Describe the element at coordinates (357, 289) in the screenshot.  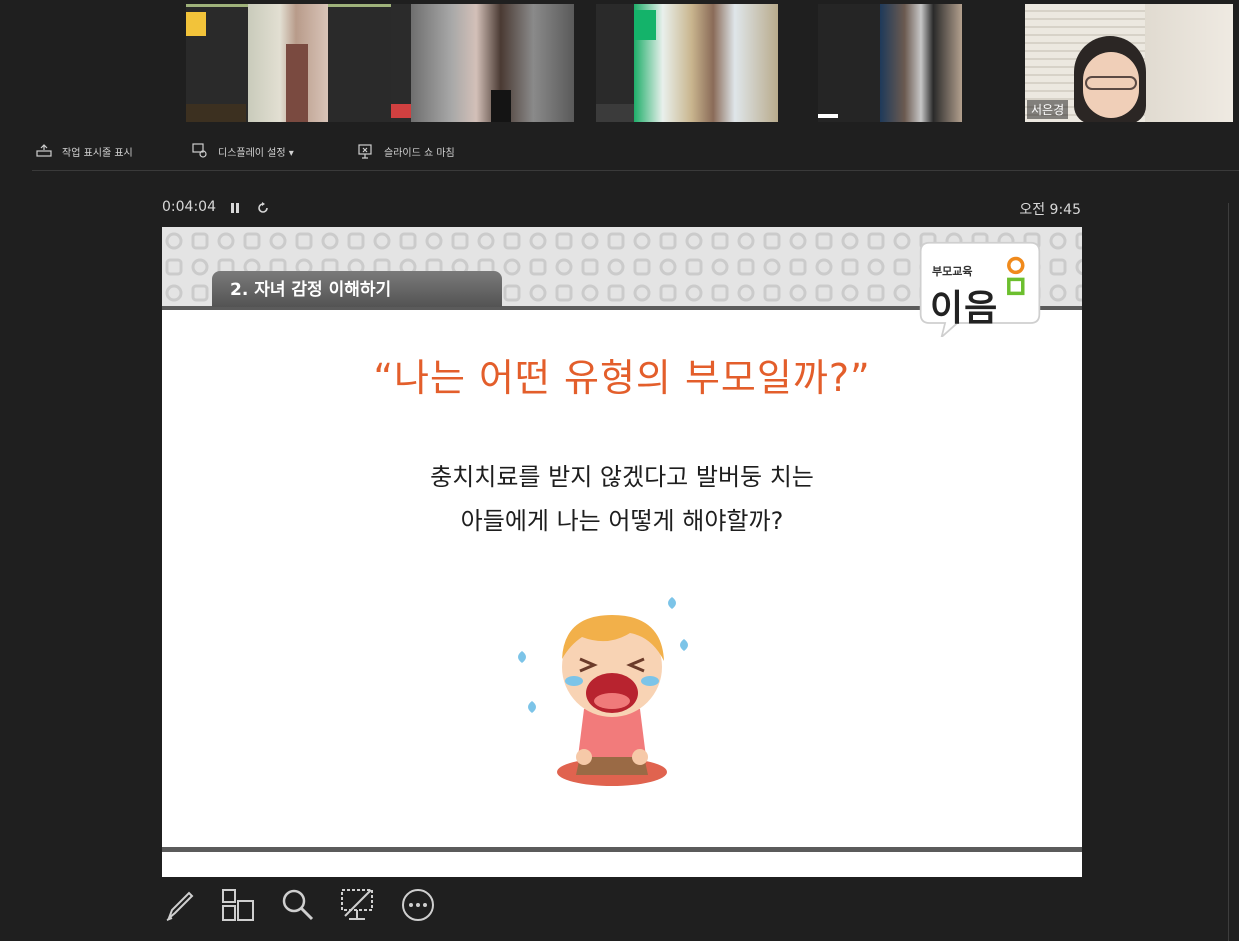
I see `section-tab: 2. 자녀 감정 이해하기` at that location.